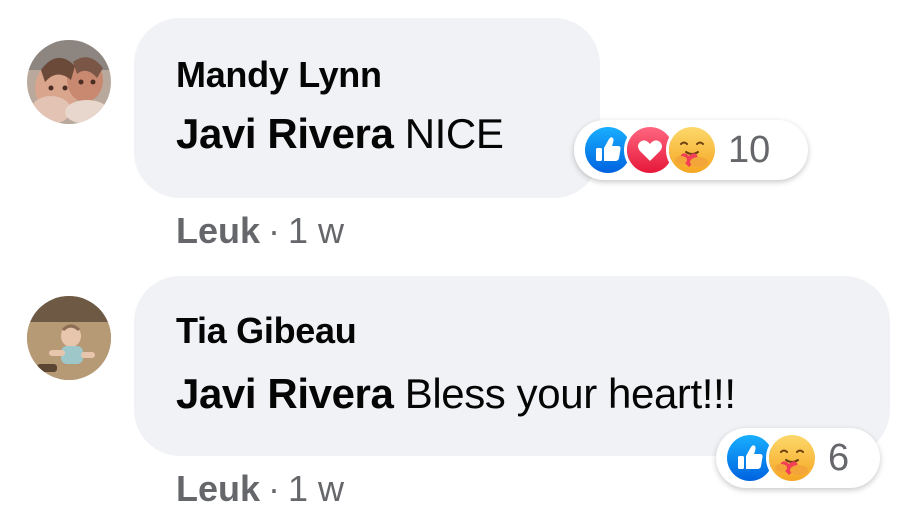 The image size is (912, 526). What do you see at coordinates (266, 331) in the screenshot?
I see `comment-author: Tia Gibeau` at bounding box center [266, 331].